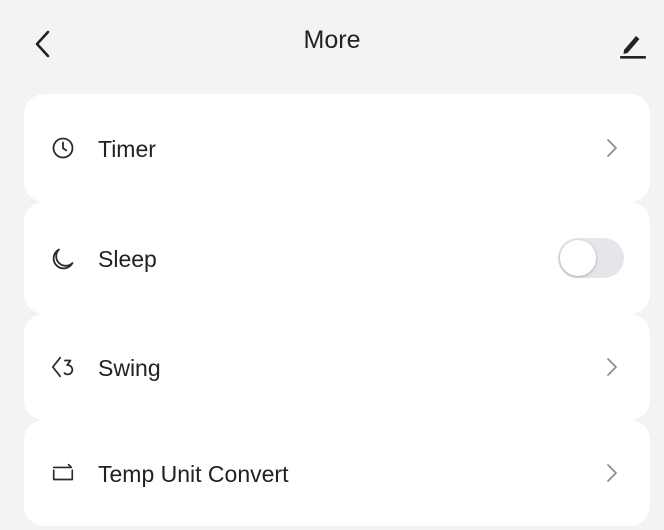  What do you see at coordinates (127, 149) in the screenshot?
I see `timer-label: Timer` at bounding box center [127, 149].